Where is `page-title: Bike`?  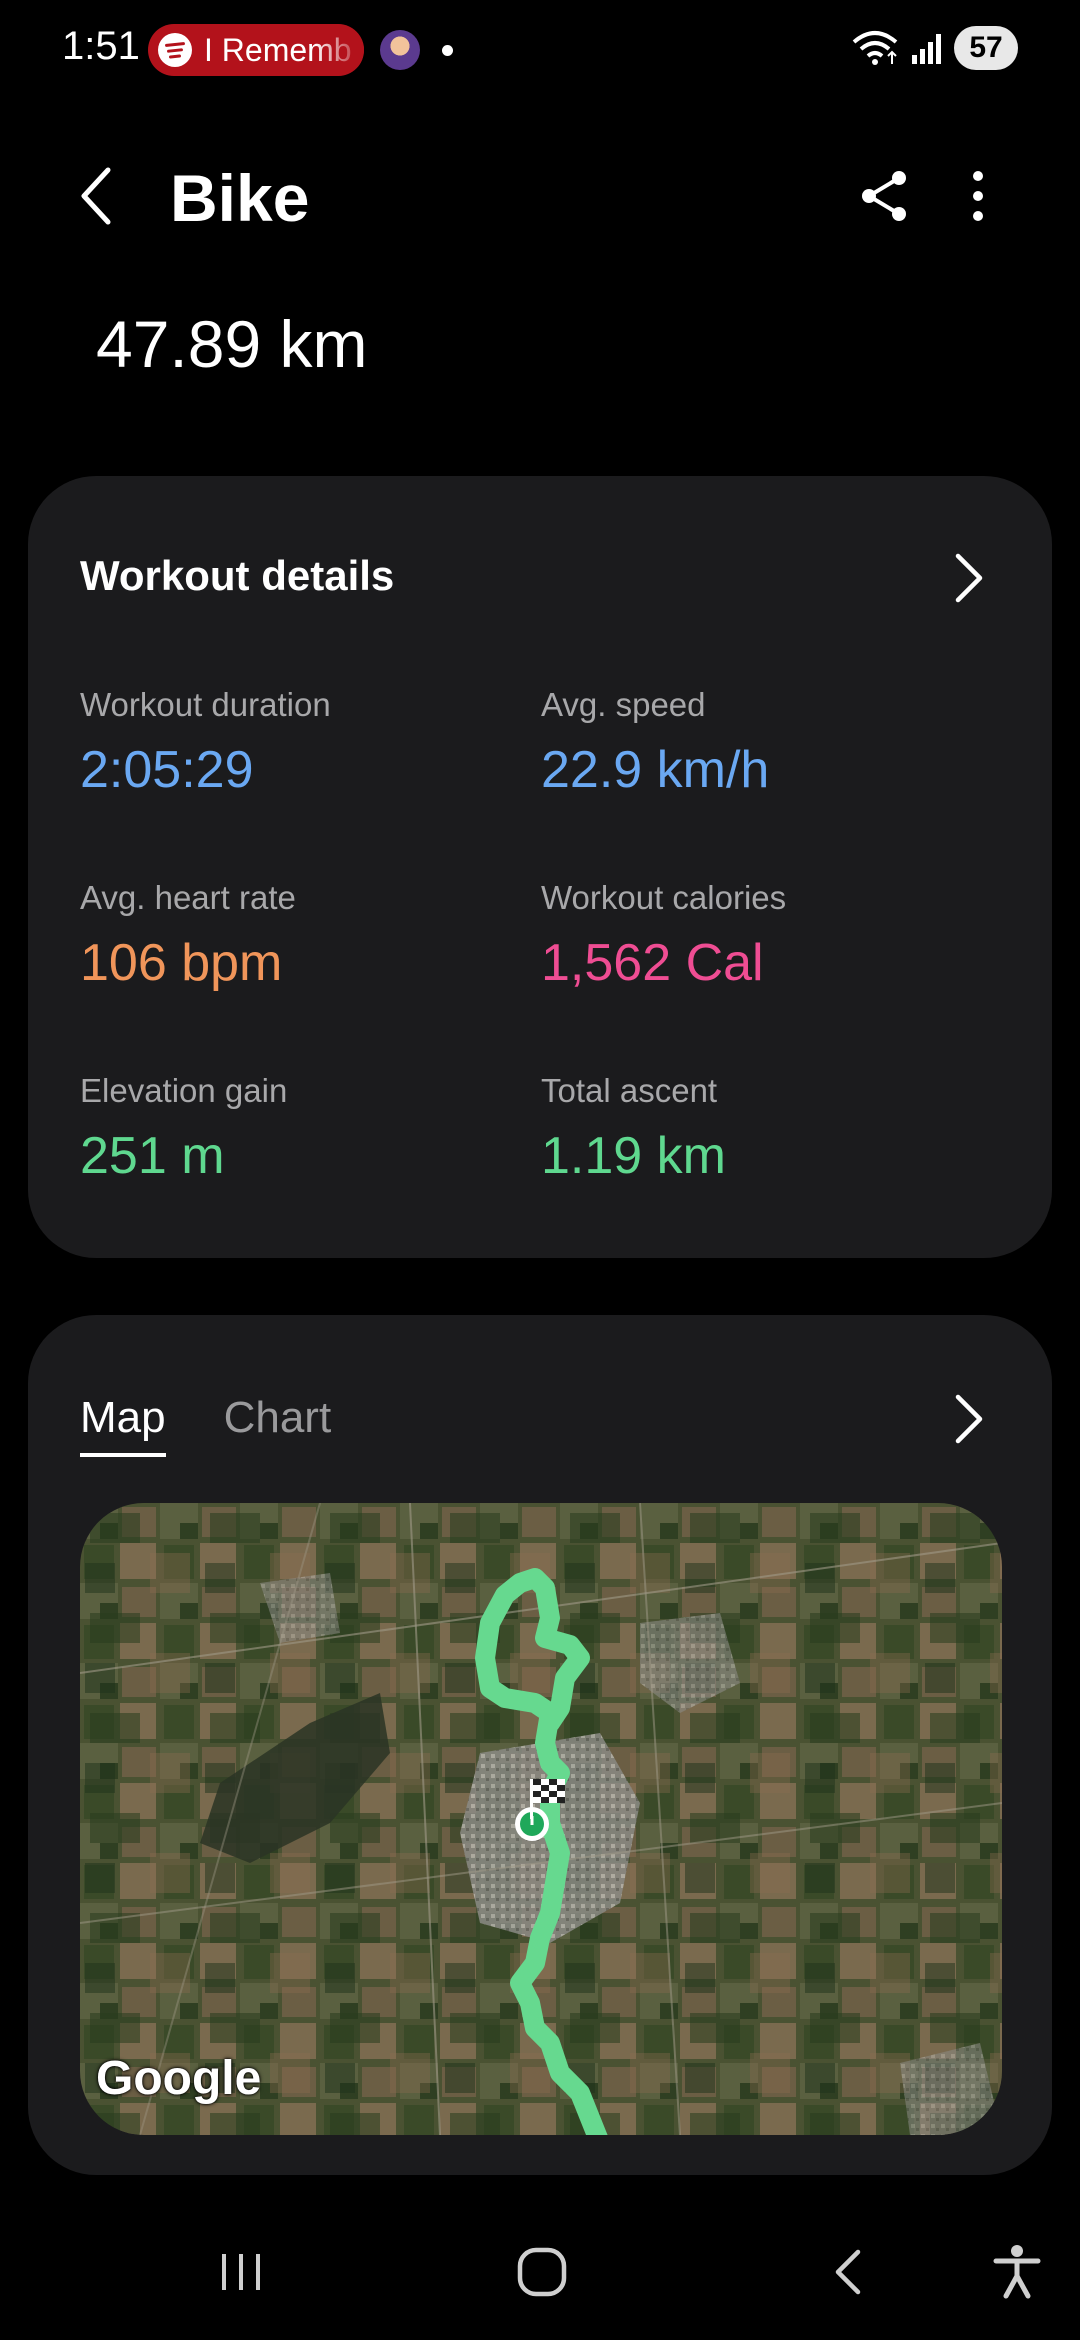
page-title: Bike is located at coordinates (240, 198).